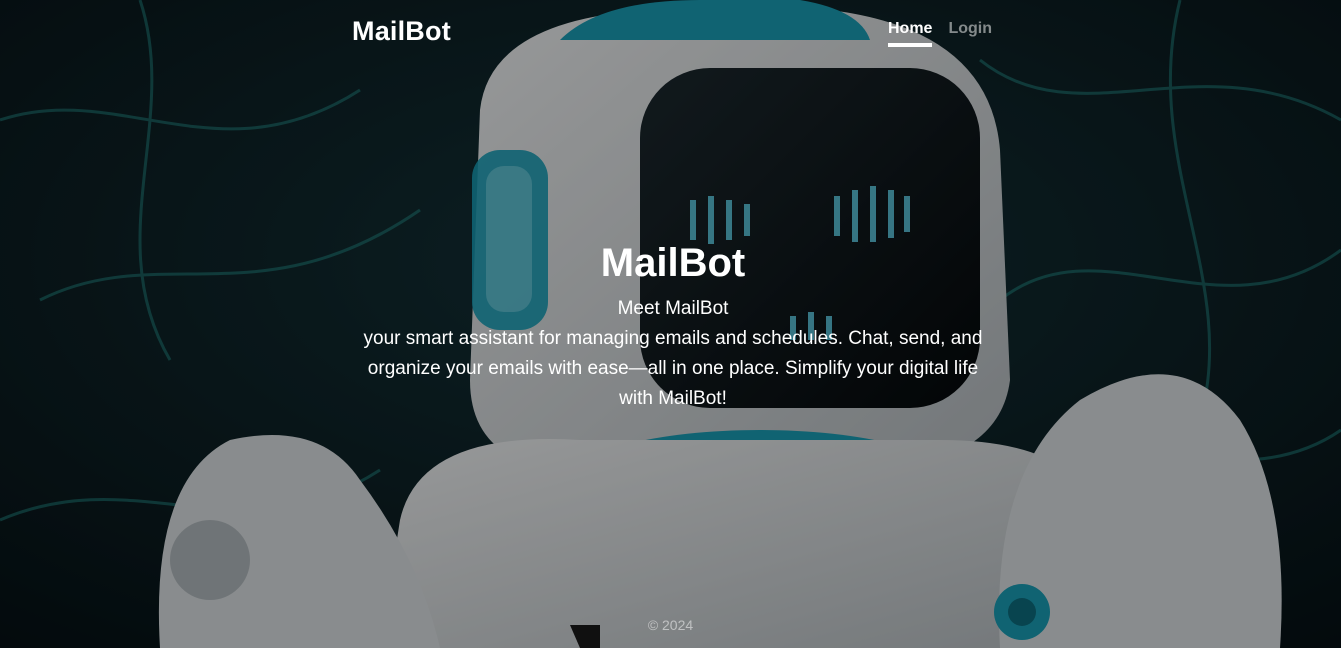 The height and width of the screenshot is (648, 1341). I want to click on hero-subtitle: Meet MailBot, so click(673, 308).